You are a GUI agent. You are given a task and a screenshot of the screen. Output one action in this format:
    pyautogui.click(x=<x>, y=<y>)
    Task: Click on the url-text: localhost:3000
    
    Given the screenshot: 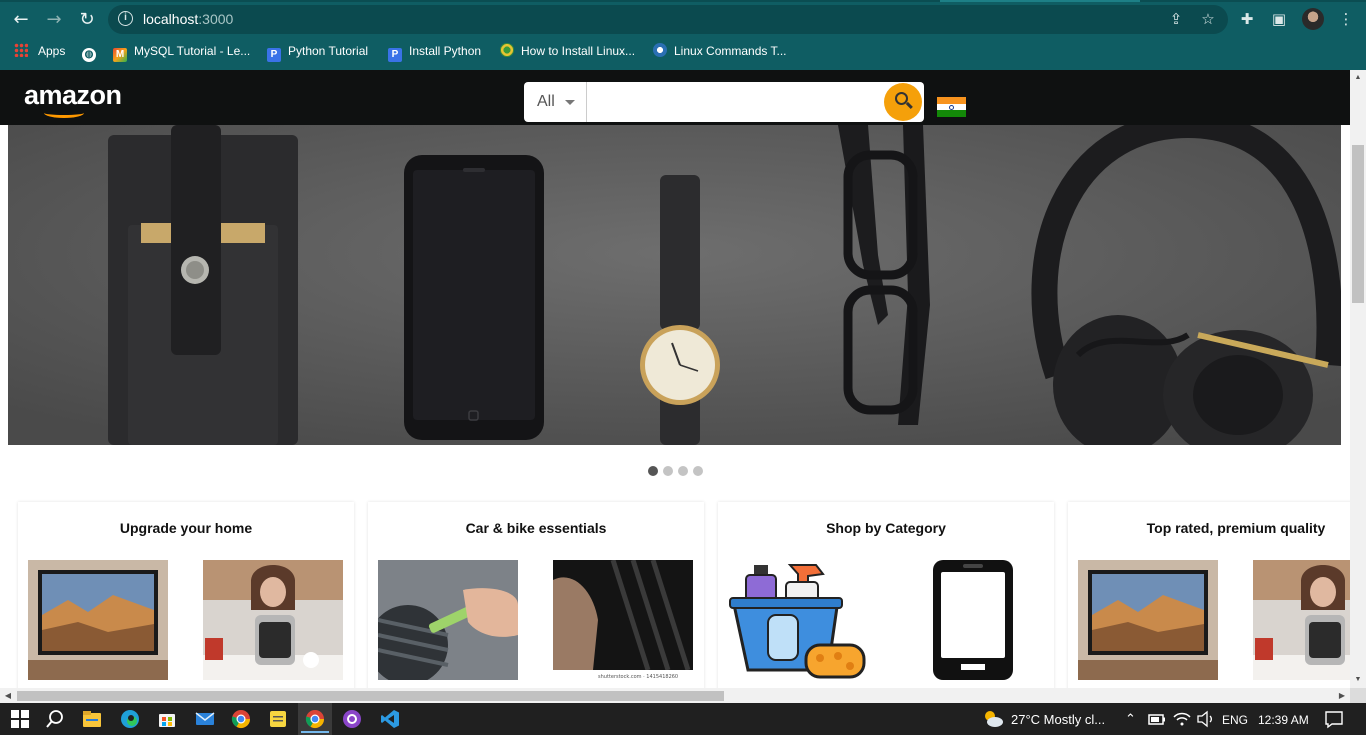 What is the action you would take?
    pyautogui.click(x=188, y=19)
    